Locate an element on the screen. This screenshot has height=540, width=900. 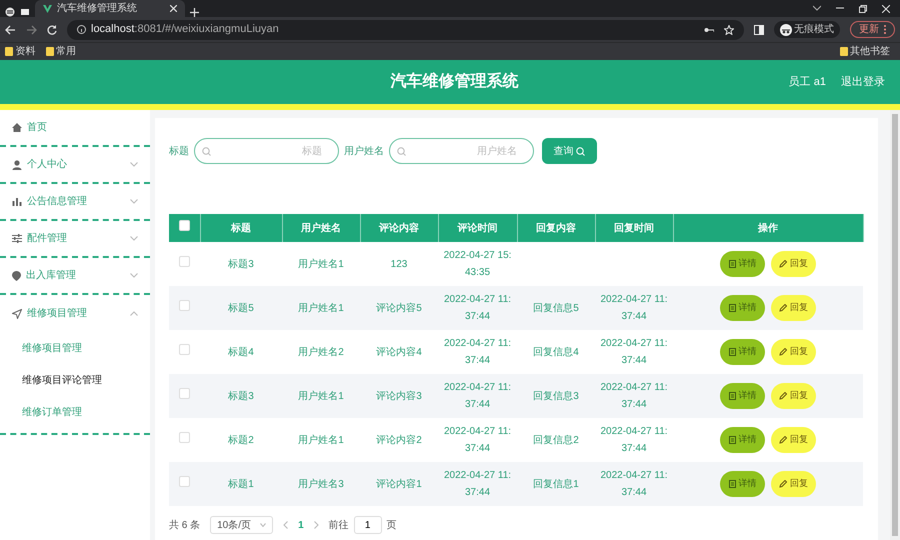
table-cell: 回复信息5 is located at coordinates (556, 308).